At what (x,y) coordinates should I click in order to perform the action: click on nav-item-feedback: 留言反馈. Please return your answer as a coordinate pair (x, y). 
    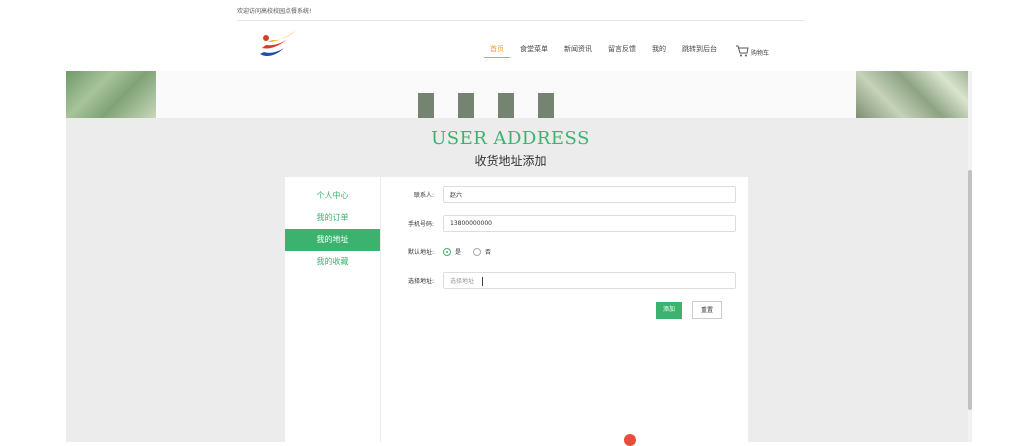
    Looking at the image, I should click on (622, 50).